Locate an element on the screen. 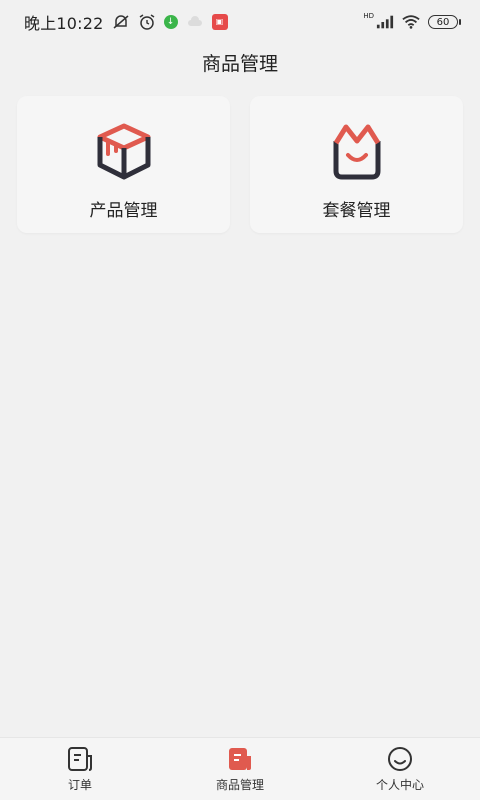  status-left: 晚上10:22 ↓ ▣ is located at coordinates (126, 22).